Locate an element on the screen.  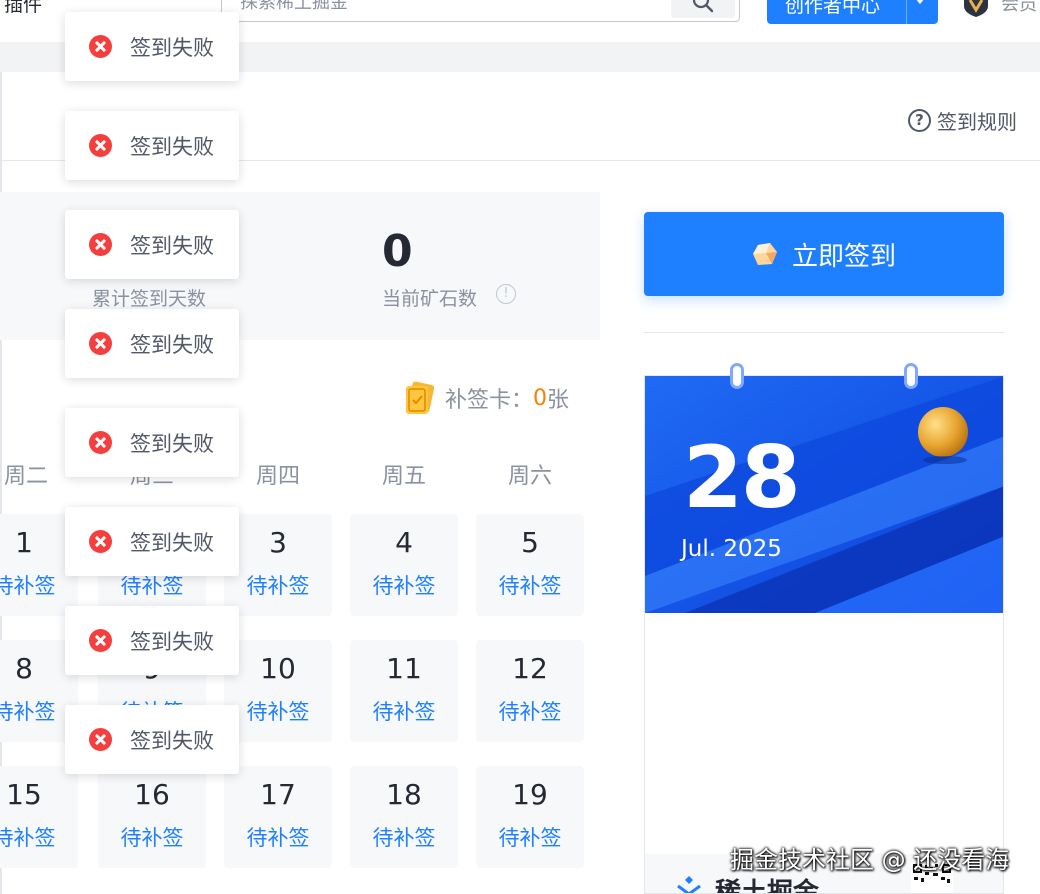
day-number: 12 is located at coordinates (530, 668).